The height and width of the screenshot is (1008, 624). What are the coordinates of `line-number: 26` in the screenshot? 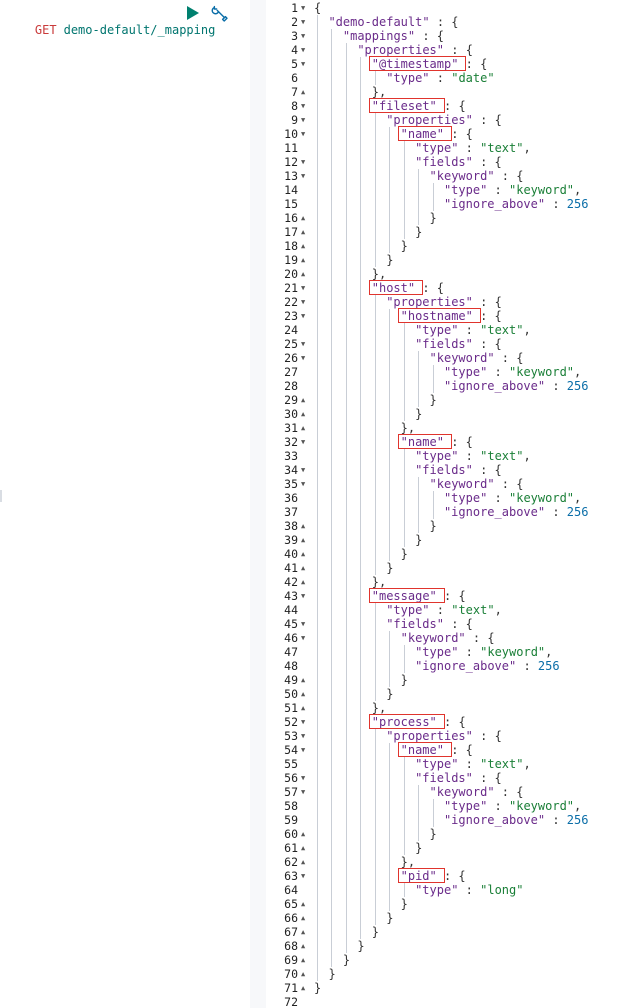 It's located at (291, 358).